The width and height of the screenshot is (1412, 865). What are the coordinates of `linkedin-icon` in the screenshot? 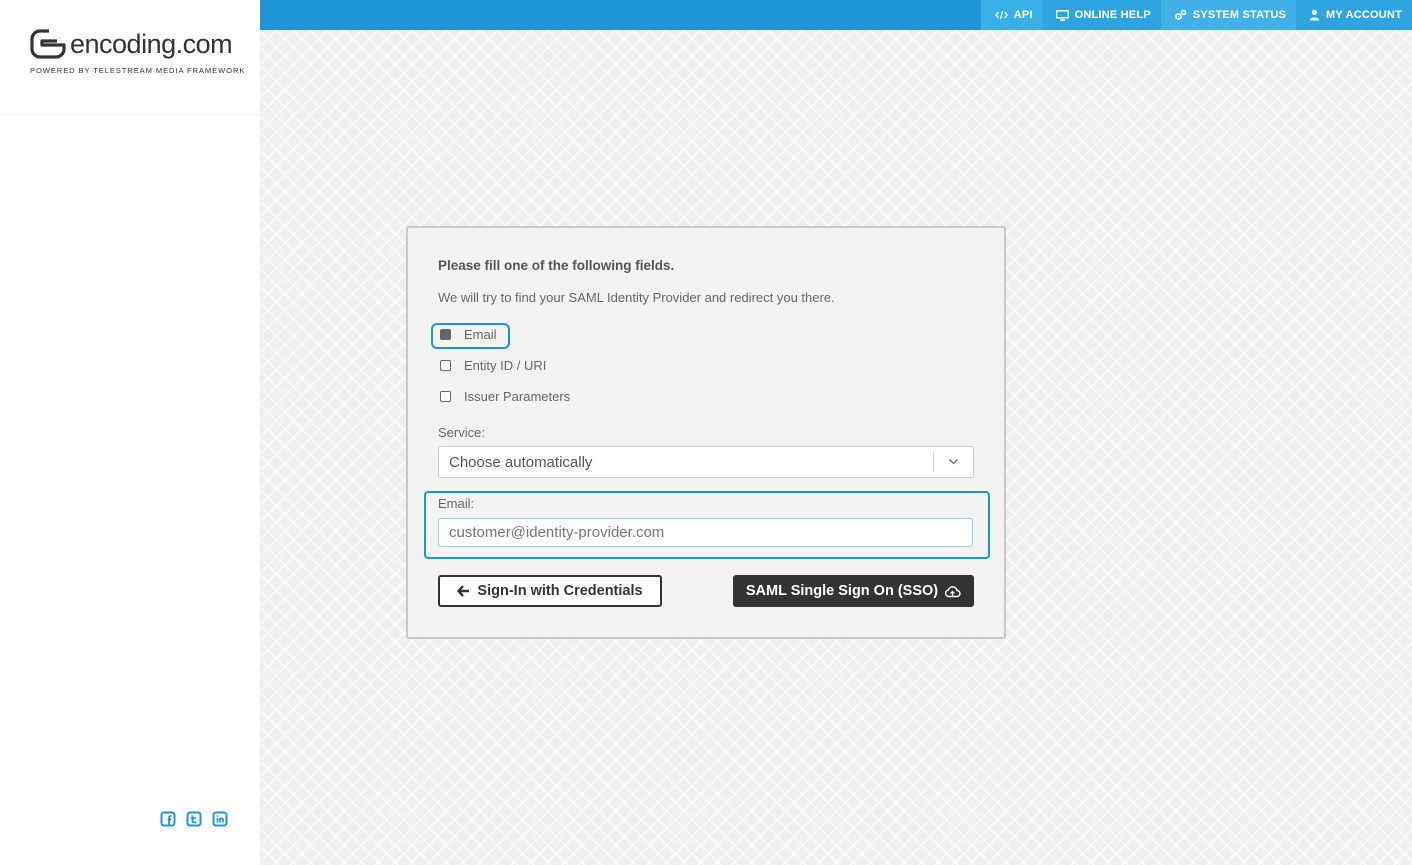 It's located at (220, 819).